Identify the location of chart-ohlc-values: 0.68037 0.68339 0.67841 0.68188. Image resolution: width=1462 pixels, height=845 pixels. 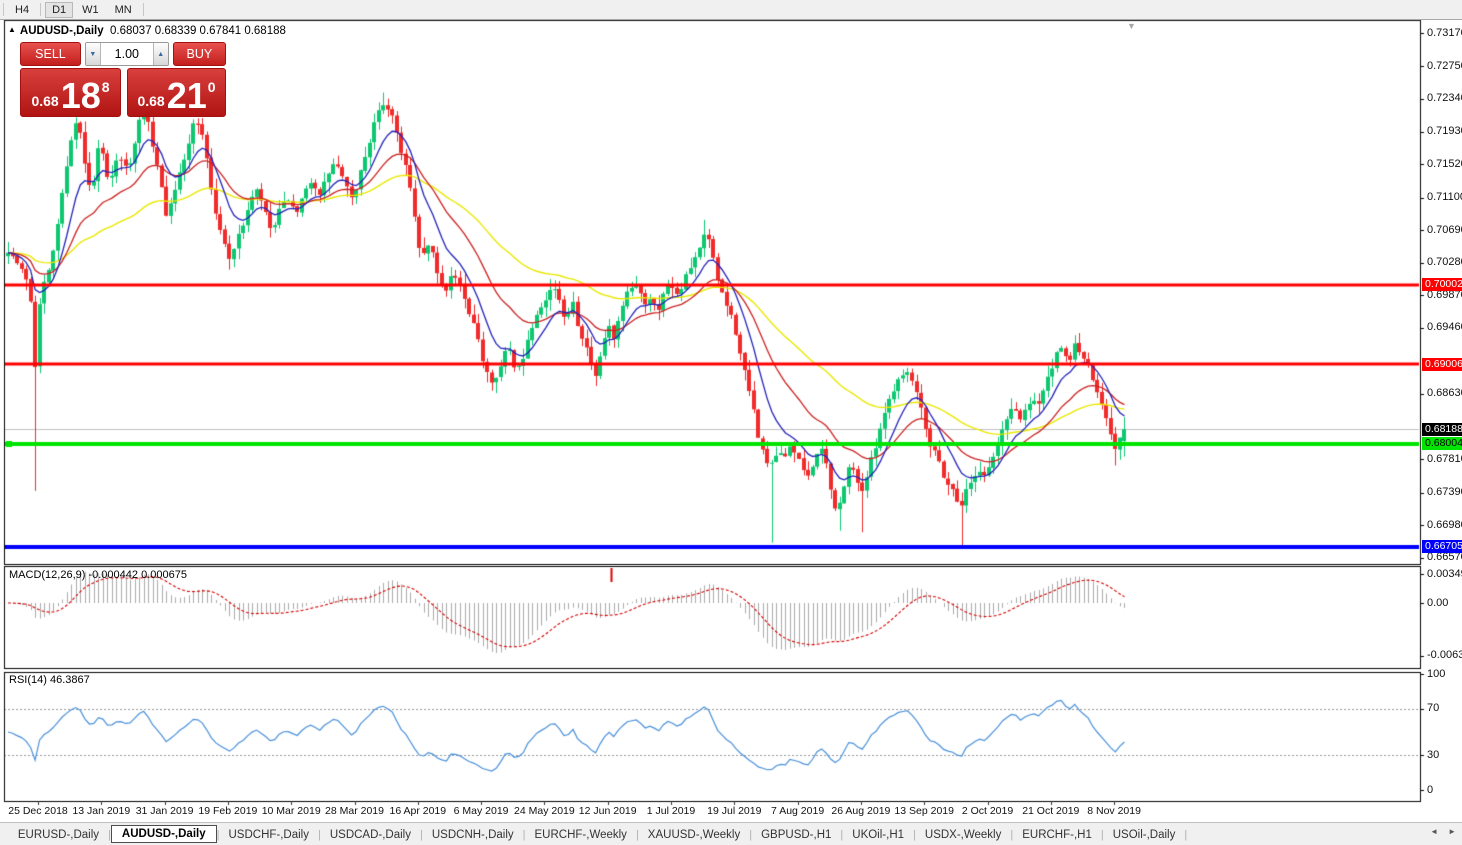
(198, 31).